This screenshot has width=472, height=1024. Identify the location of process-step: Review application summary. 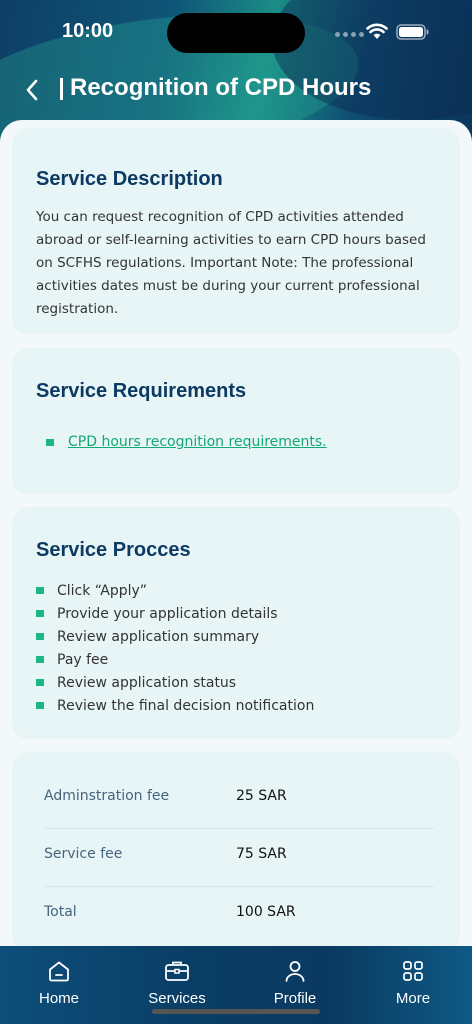
(175, 636).